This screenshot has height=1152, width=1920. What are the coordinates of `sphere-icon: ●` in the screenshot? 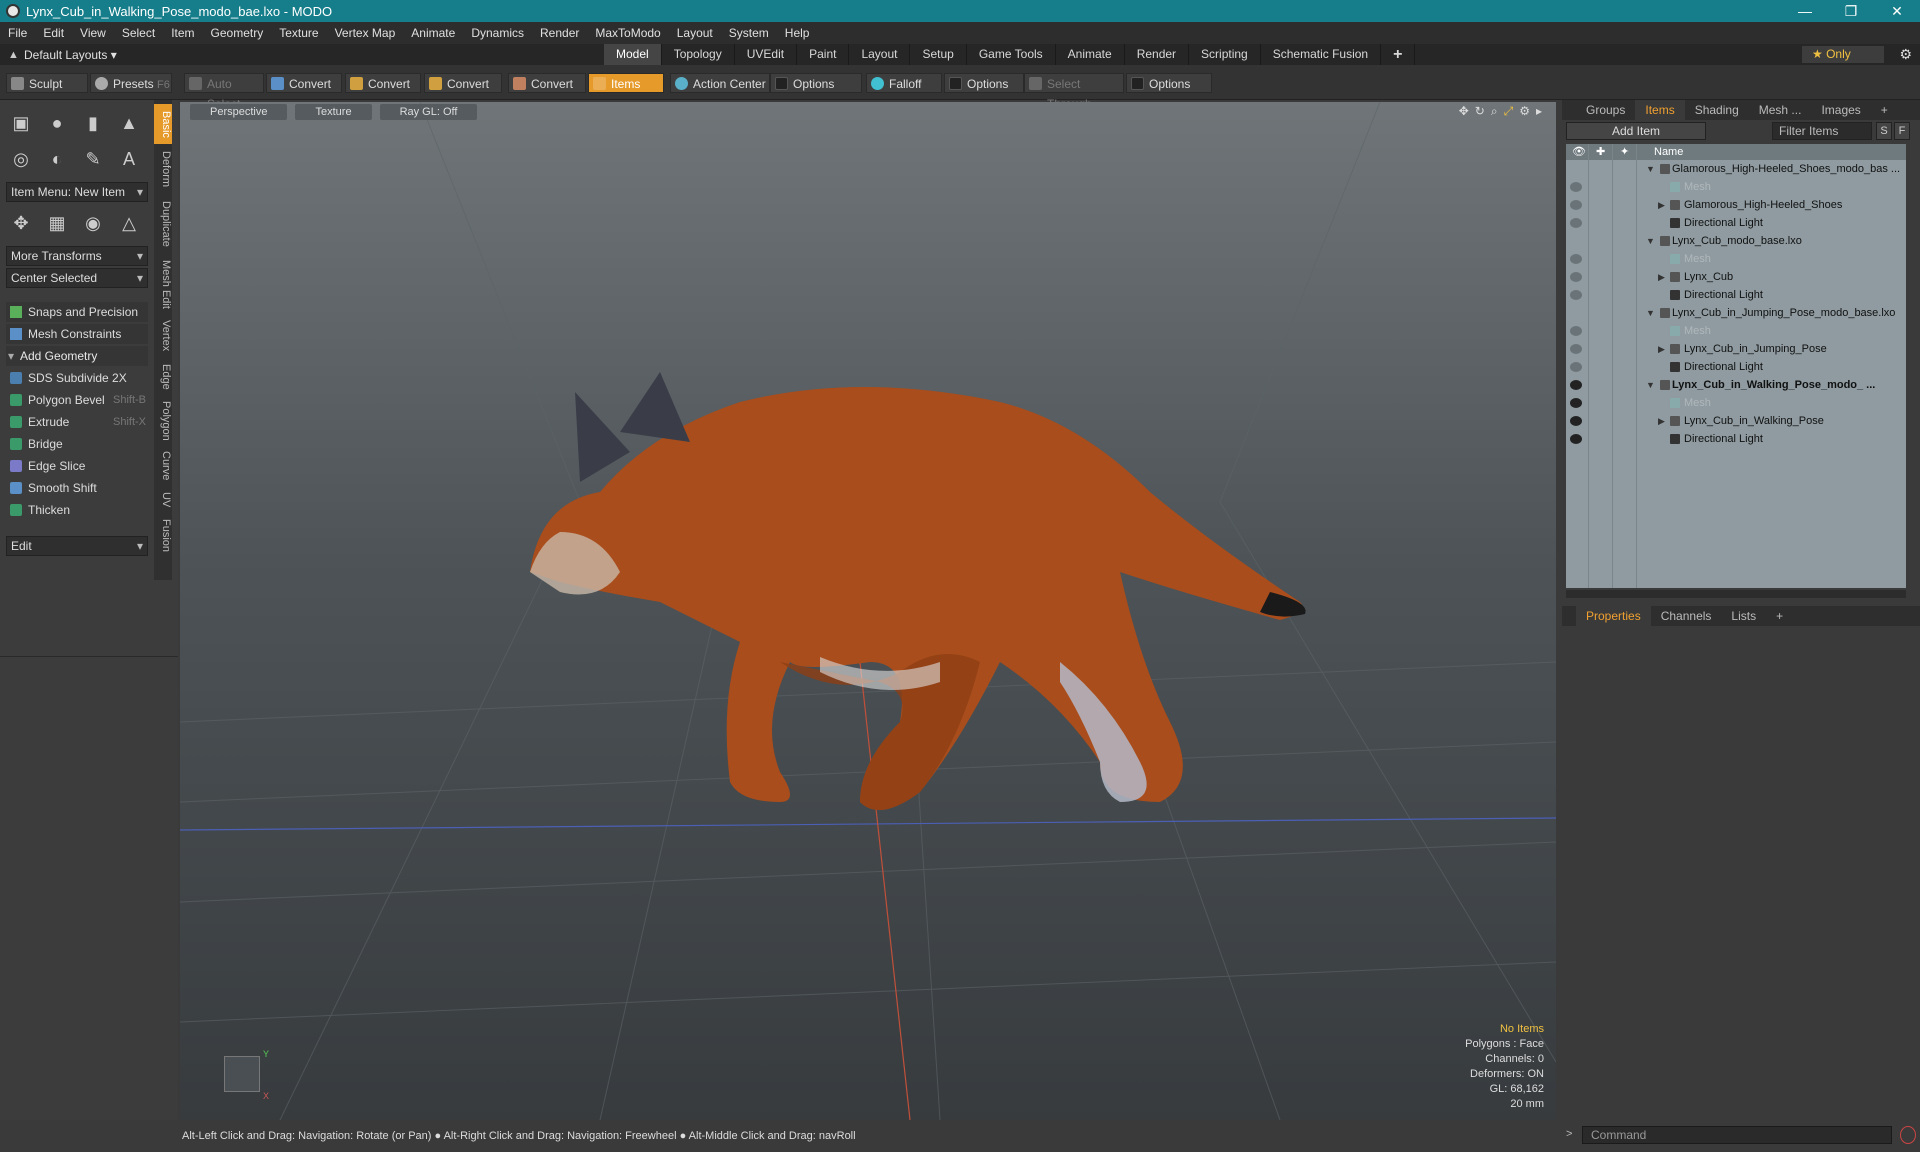 It's located at (57, 123).